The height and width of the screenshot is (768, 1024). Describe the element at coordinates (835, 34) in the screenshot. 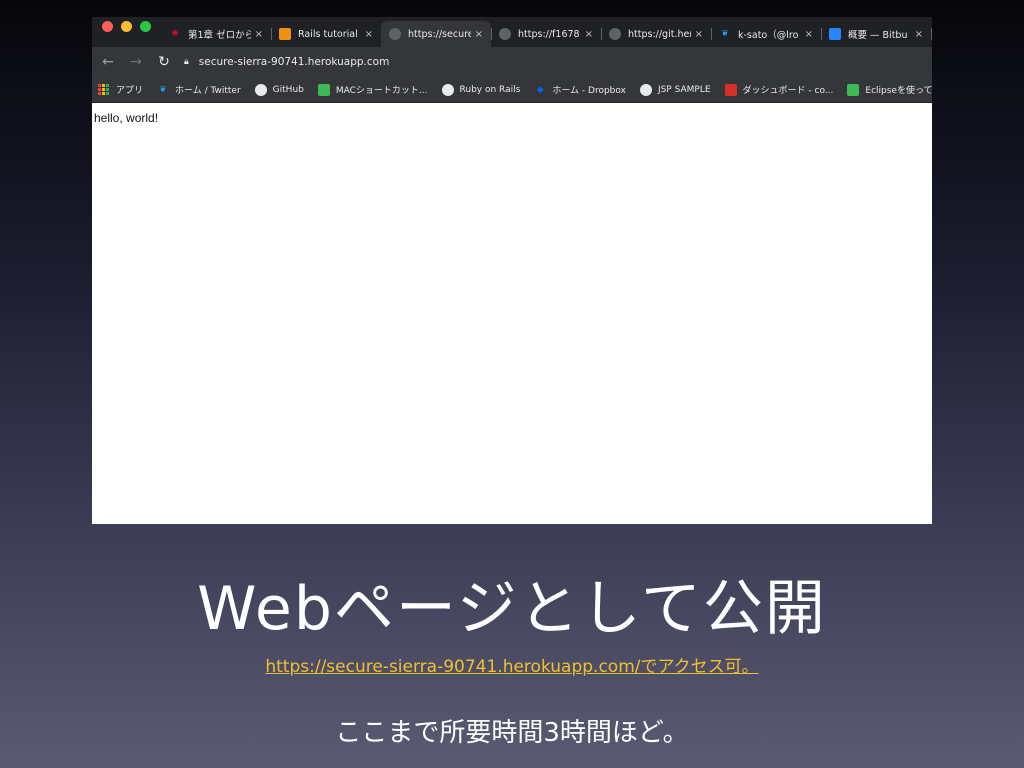

I see `bitbucket-icon` at that location.